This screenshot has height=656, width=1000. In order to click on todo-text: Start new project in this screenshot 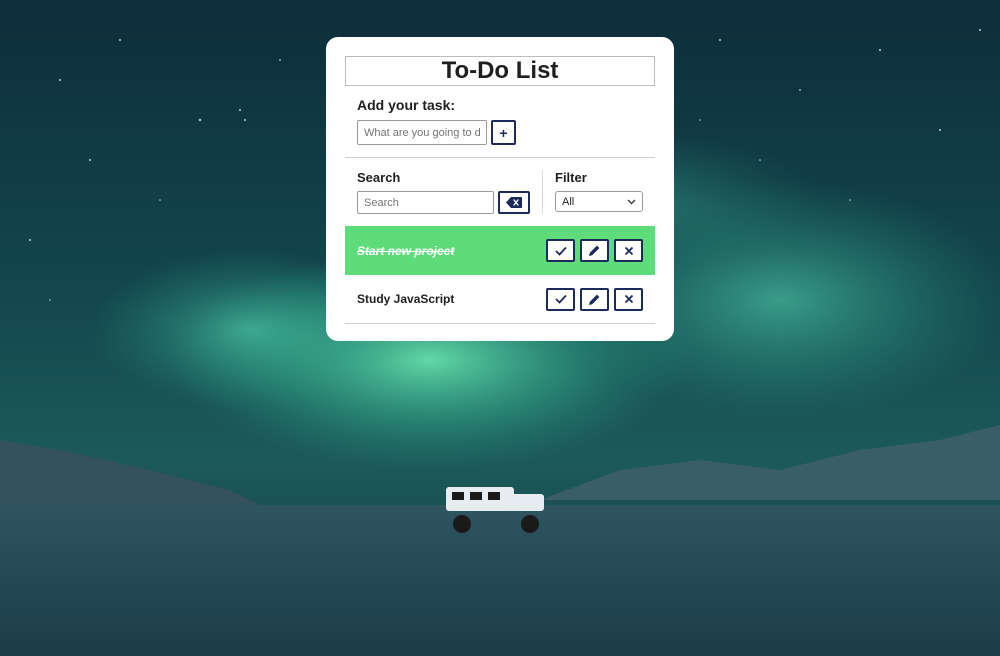, I will do `click(406, 250)`.